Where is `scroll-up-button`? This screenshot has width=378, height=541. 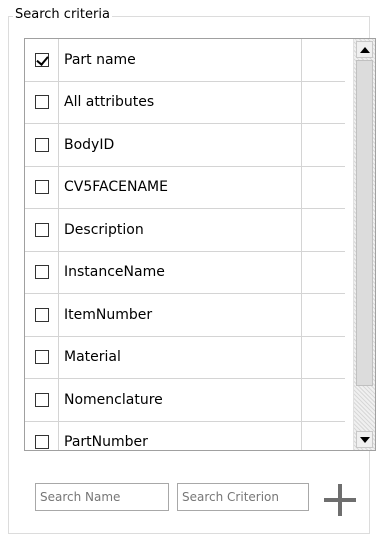
scroll-up-button is located at coordinates (364, 49).